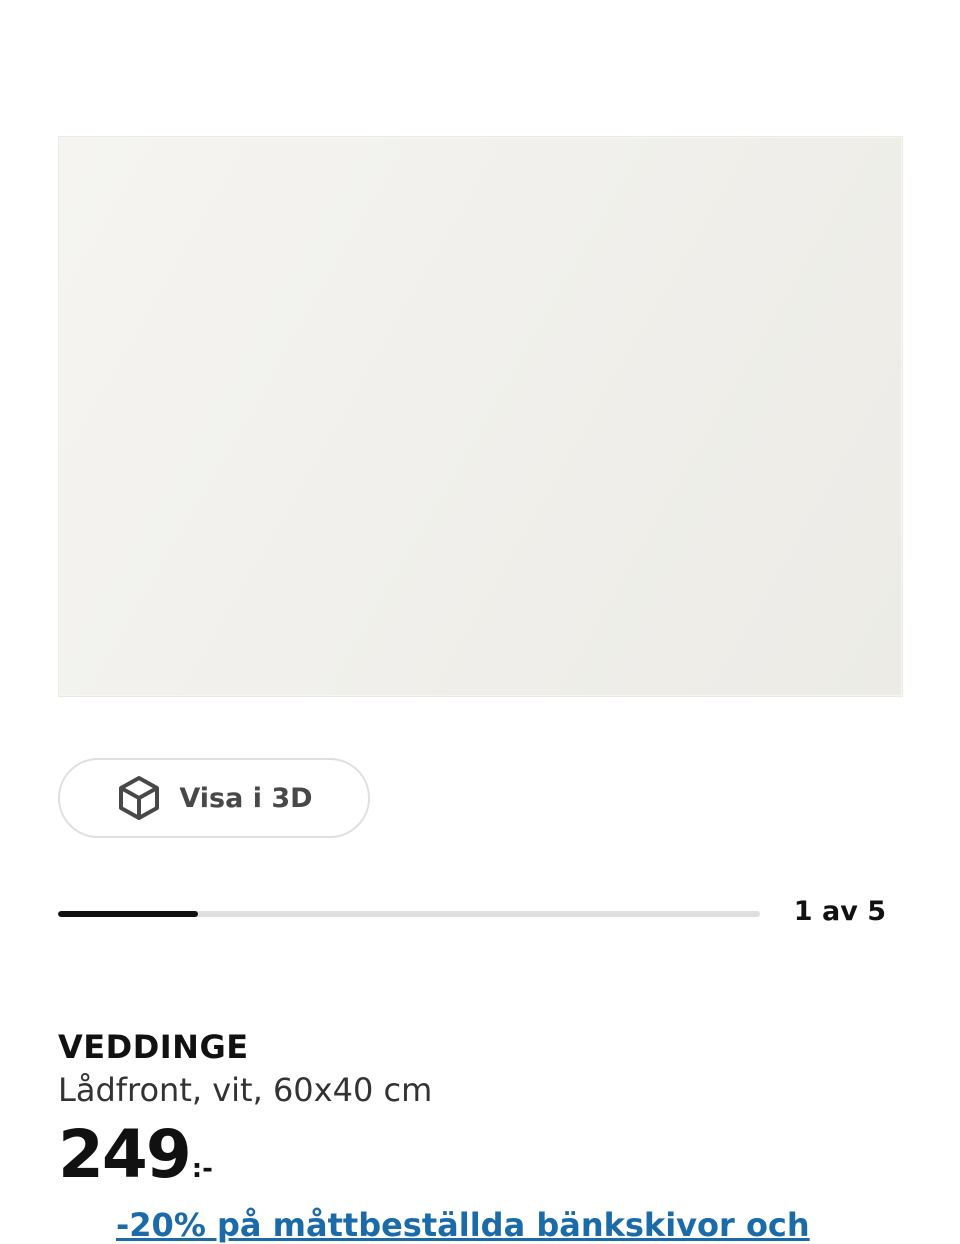 The height and width of the screenshot is (1244, 960). I want to click on promo-link: -20% på måttbeställda bänkskivor och, so click(516, 1225).